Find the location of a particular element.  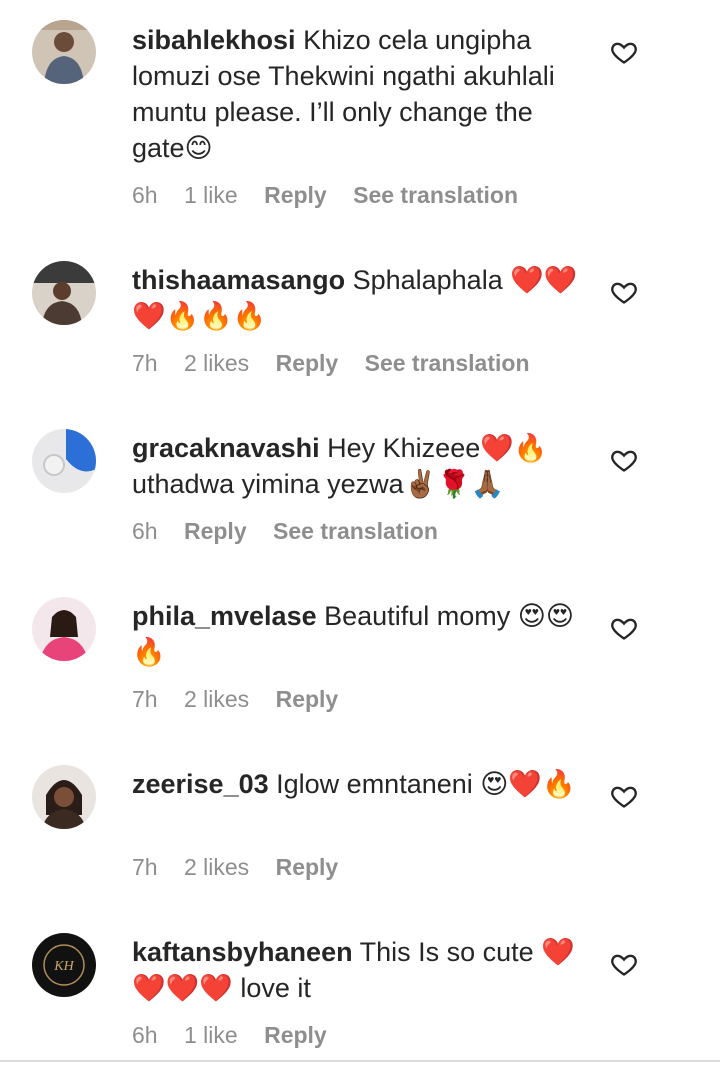

comment-username: sibahlekhosi is located at coordinates (214, 40).